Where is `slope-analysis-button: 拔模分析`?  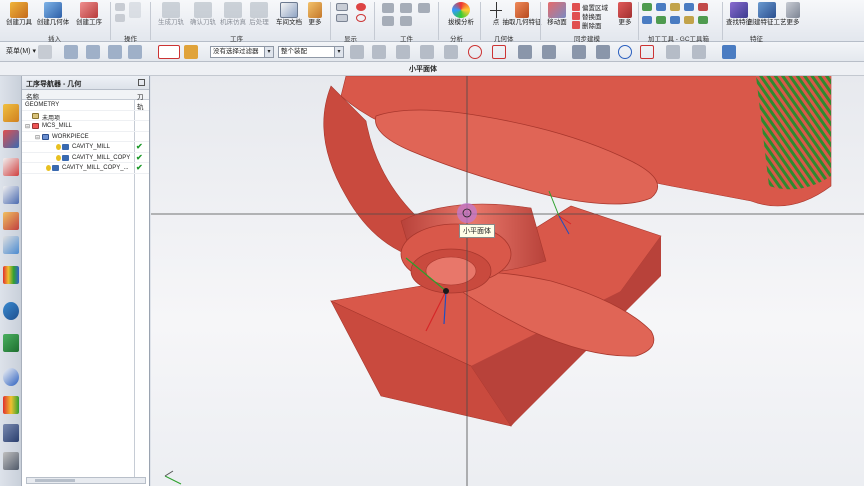
slope-analysis-button: 拔模分析 is located at coordinates (461, 14).